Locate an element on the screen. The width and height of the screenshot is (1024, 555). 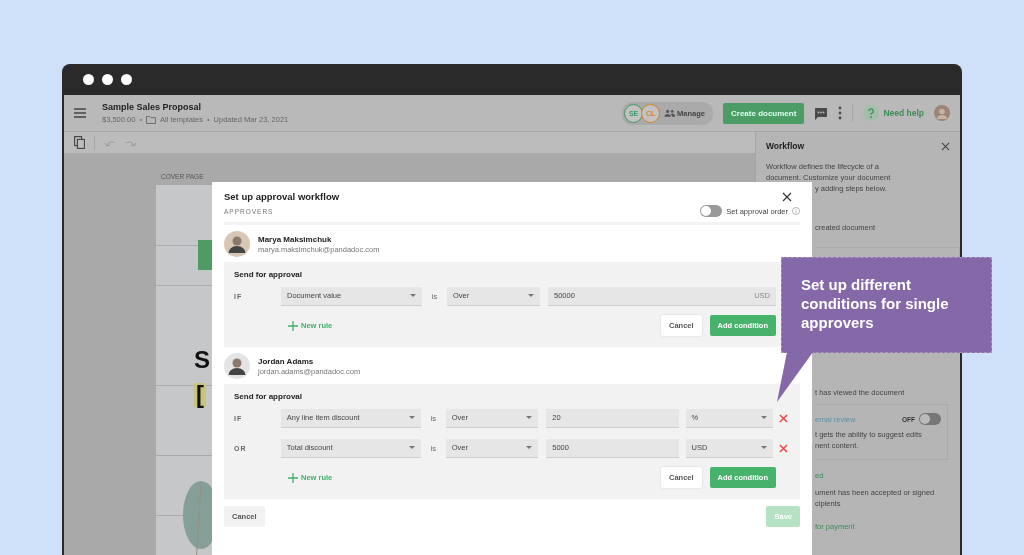
folder-icon is located at coordinates (151, 119).